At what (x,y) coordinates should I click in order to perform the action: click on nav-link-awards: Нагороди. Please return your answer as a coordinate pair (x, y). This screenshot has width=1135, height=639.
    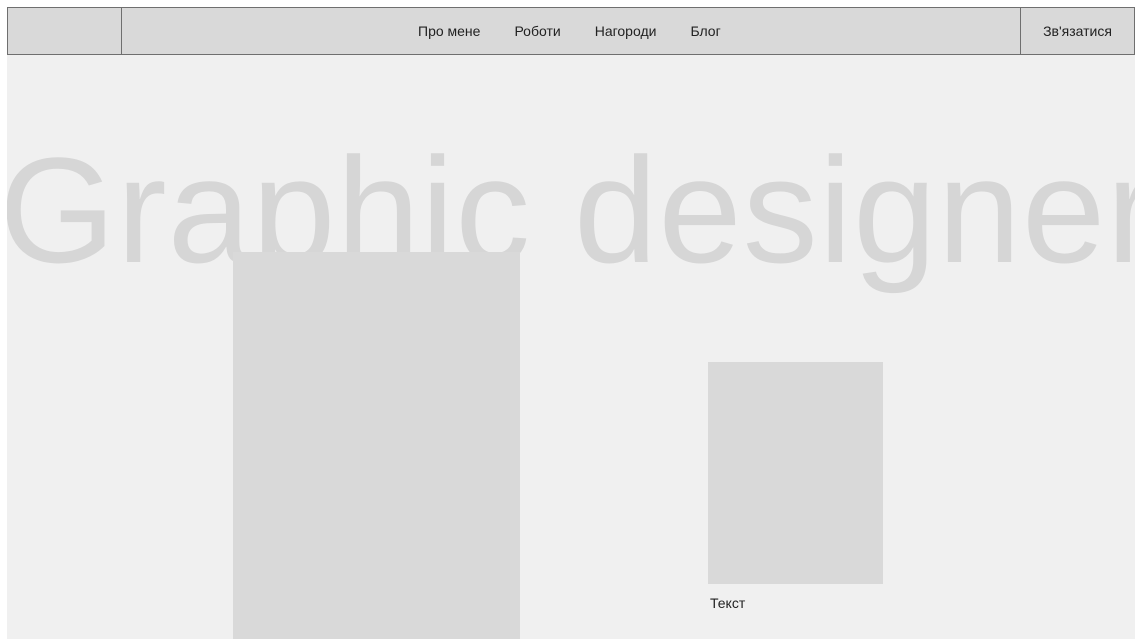
    Looking at the image, I should click on (626, 31).